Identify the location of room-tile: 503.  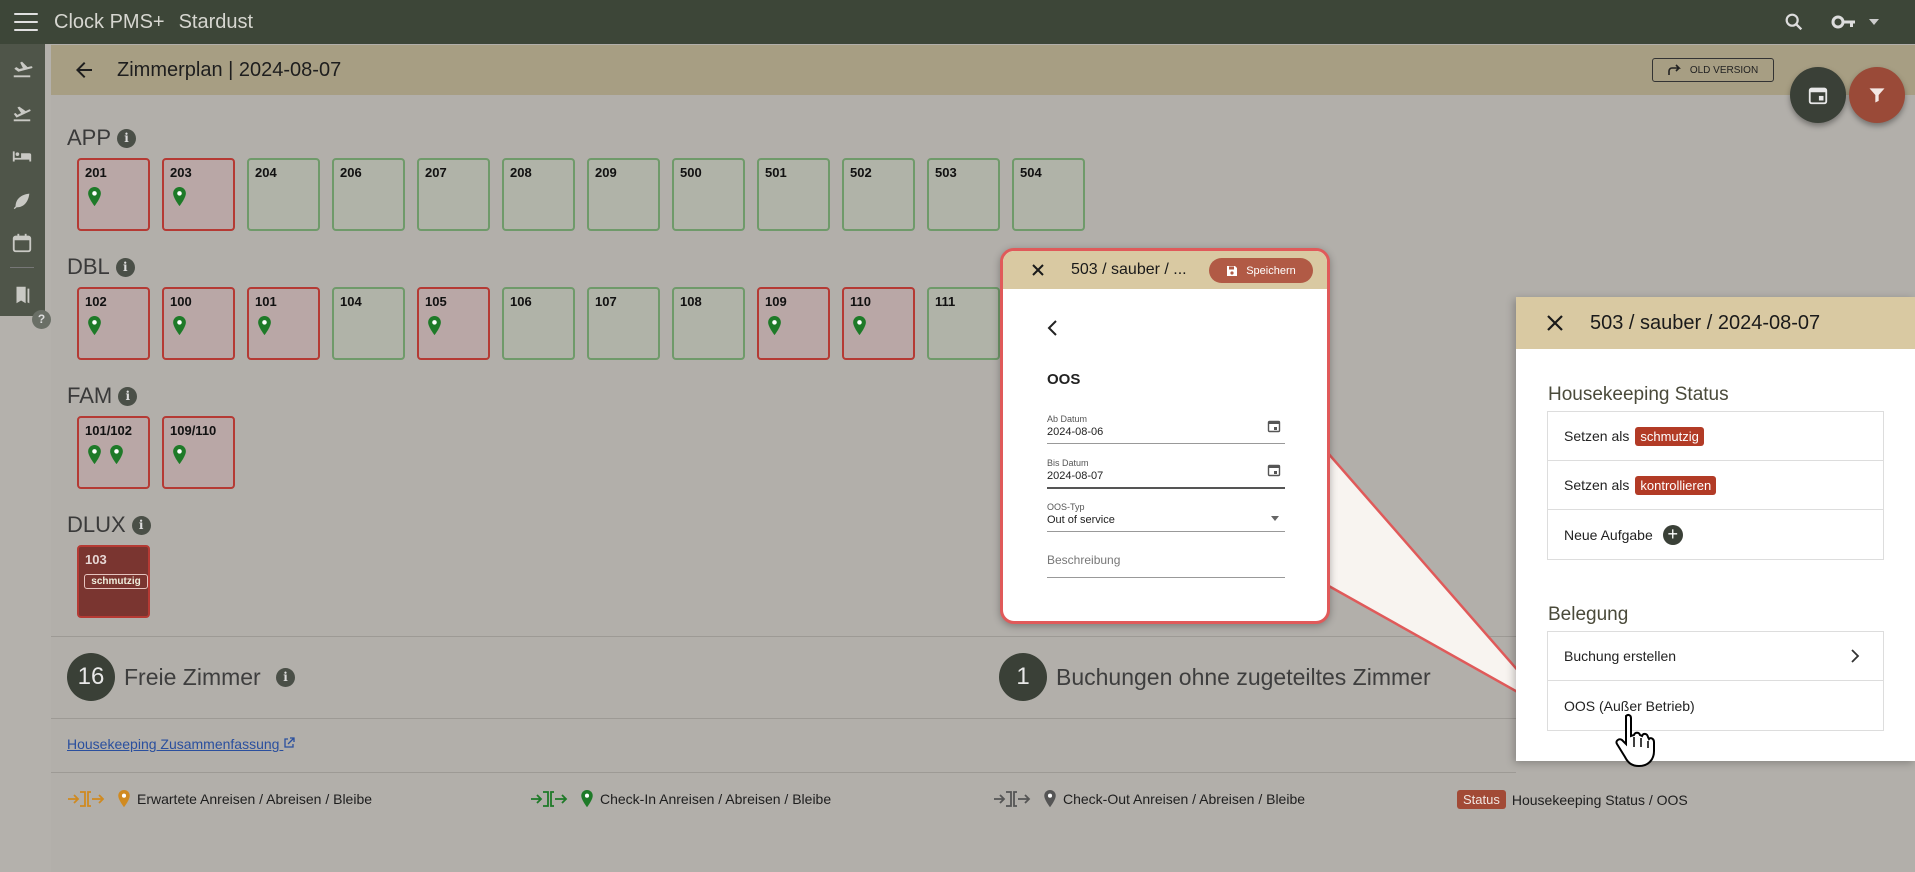
(963, 194).